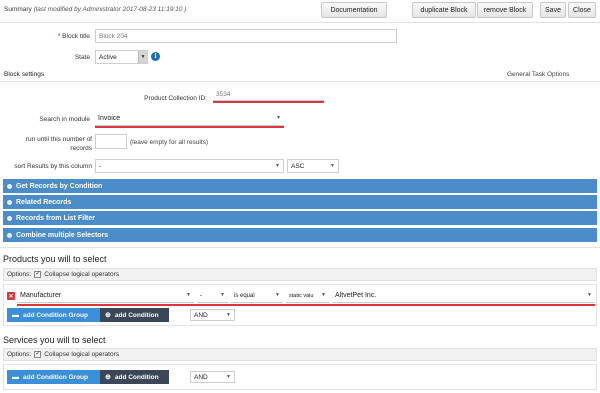 The height and width of the screenshot is (393, 600). Describe the element at coordinates (73, 36) in the screenshot. I see `block-title-label: * Block title` at that location.